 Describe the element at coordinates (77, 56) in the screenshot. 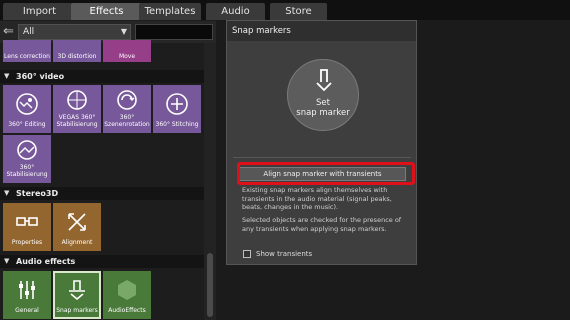

I see `tile-label: 3D distortion` at that location.